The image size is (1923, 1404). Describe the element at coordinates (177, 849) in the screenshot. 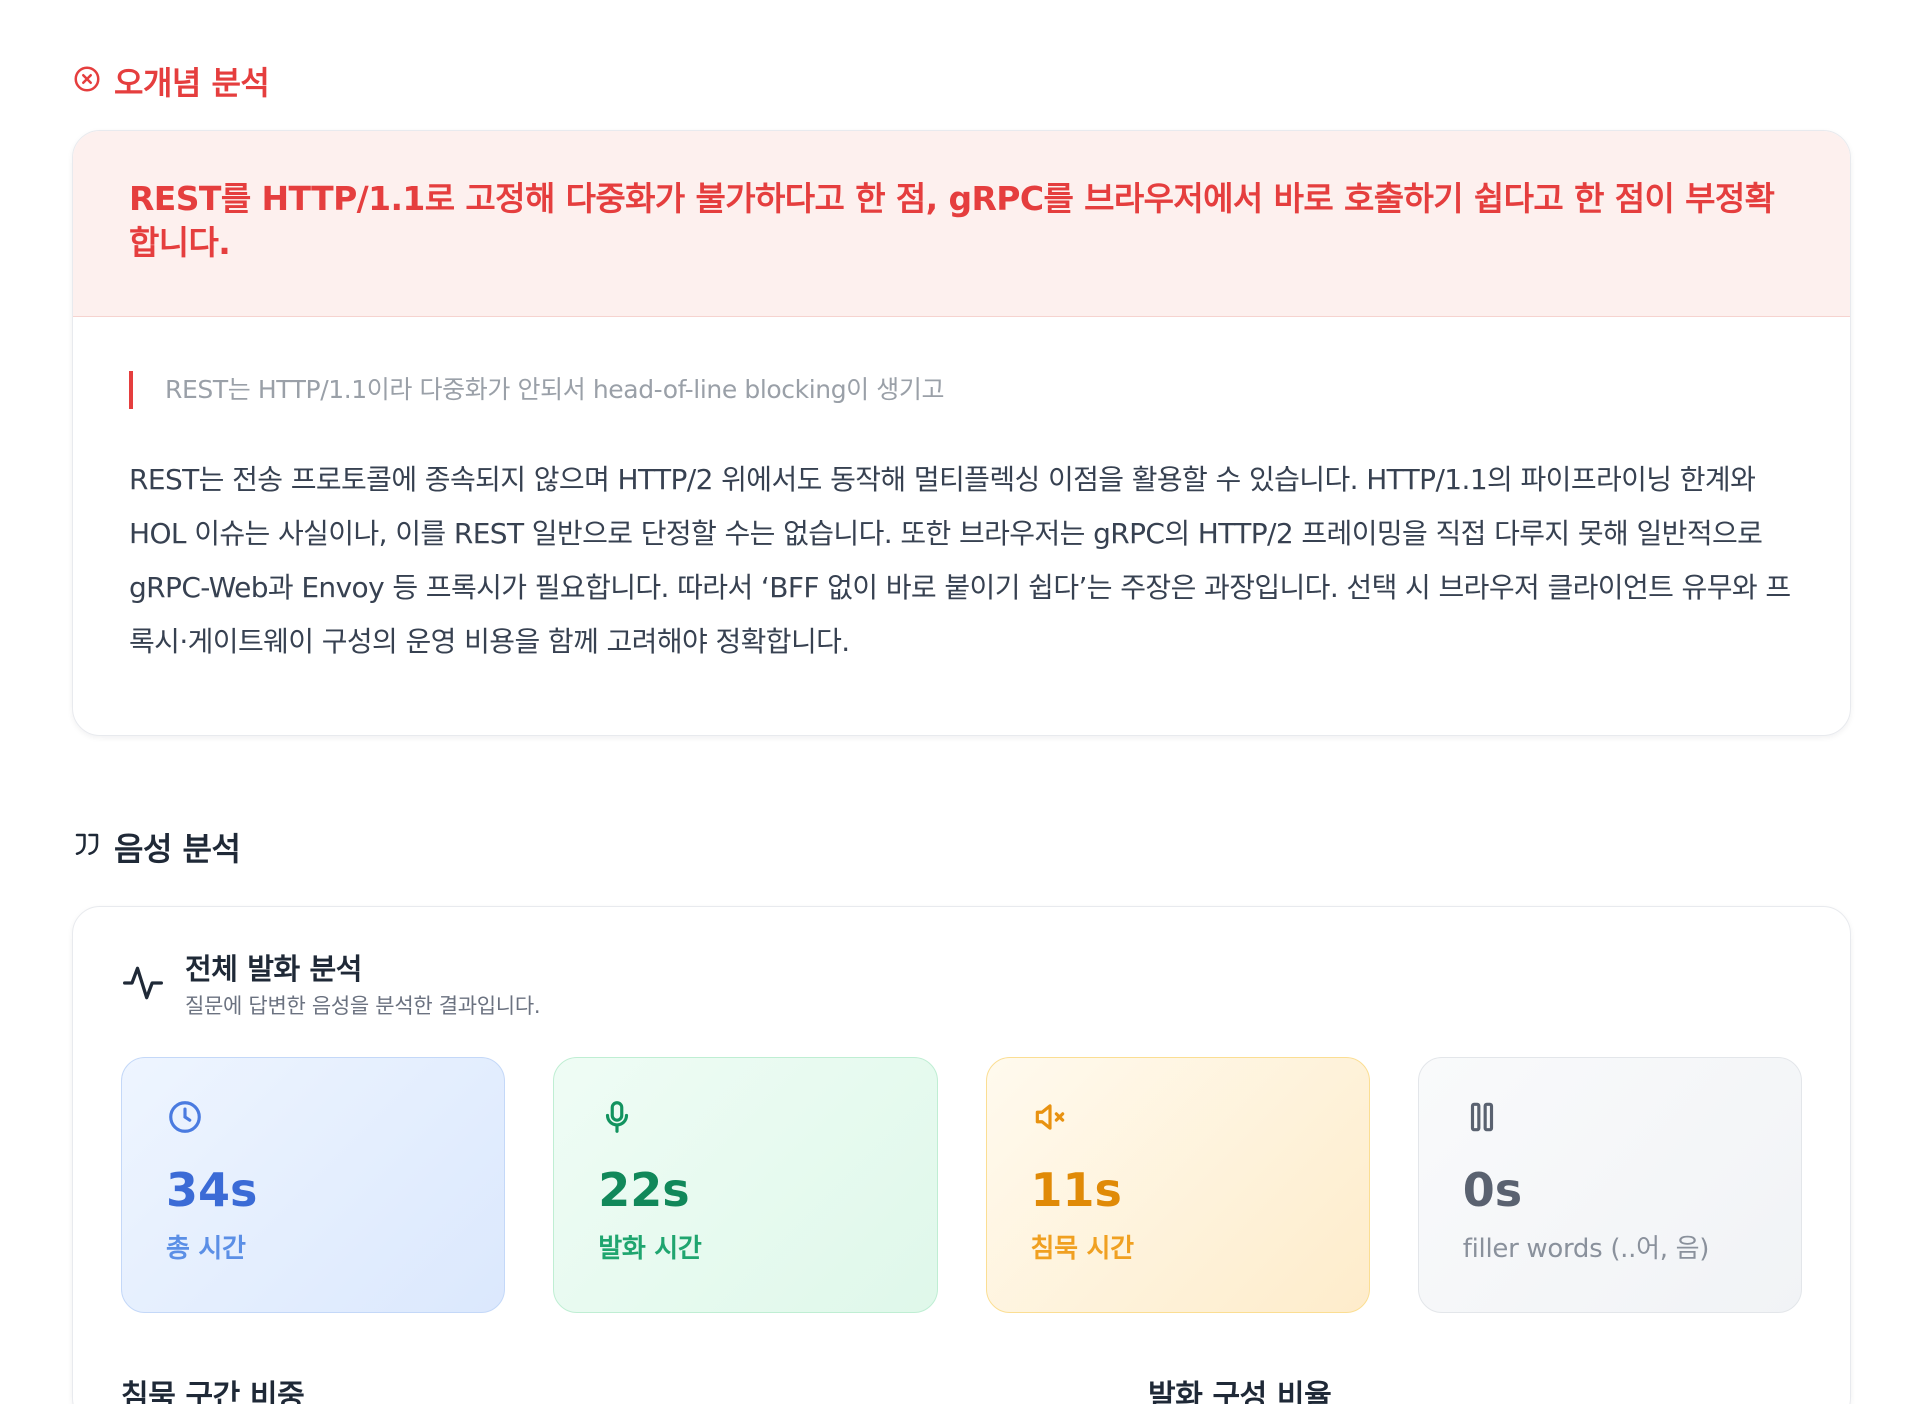

I see `voice-section-title: 음성 분석` at that location.